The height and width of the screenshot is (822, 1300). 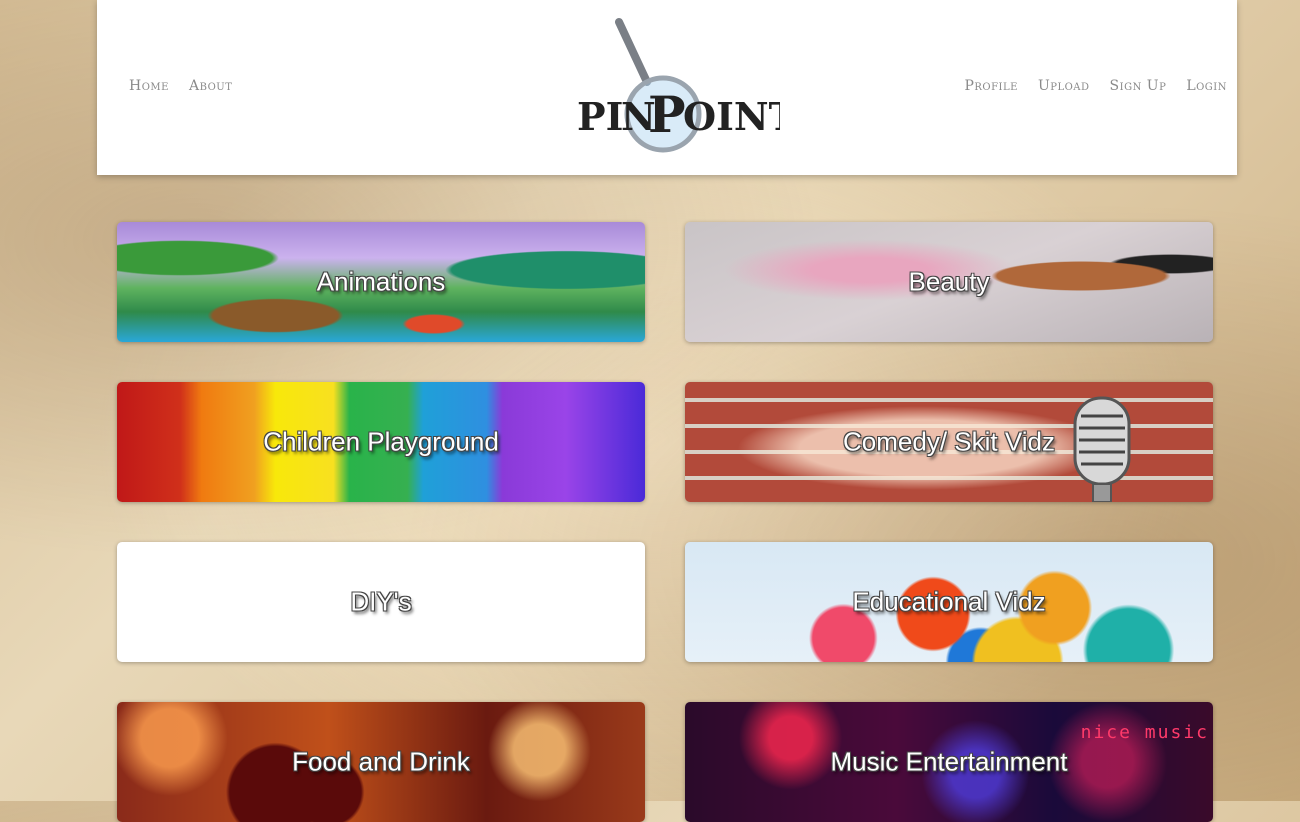 I want to click on nav-link-upload: Upload, so click(x=1064, y=86).